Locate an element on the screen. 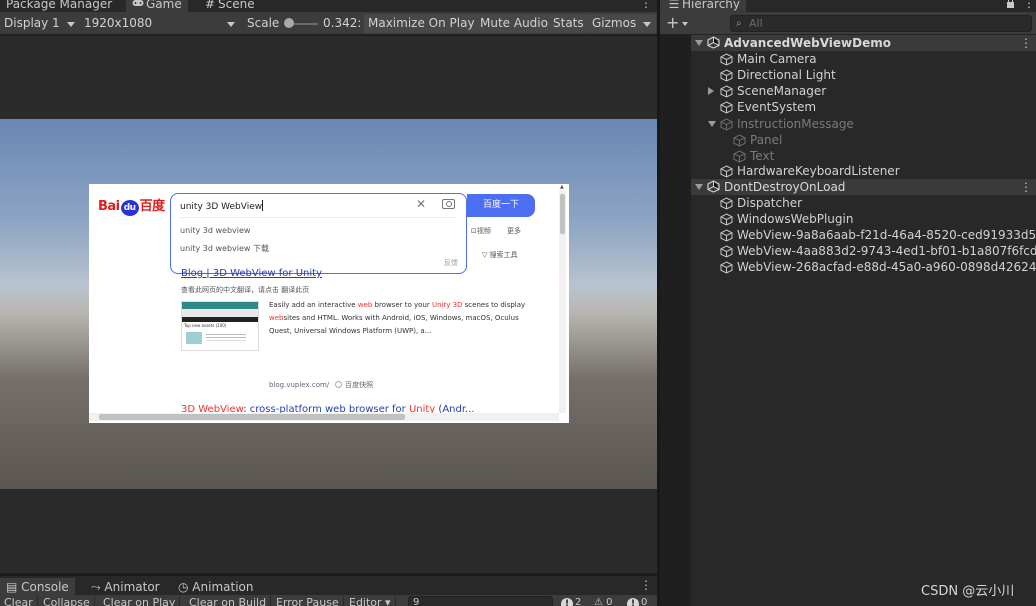  scale-label: Scale is located at coordinates (263, 23).